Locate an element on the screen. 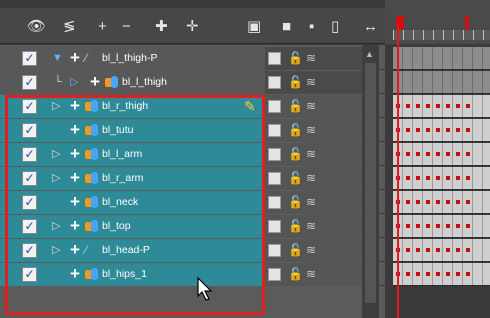  add-peg-icon: ✛ is located at coordinates (192, 27).